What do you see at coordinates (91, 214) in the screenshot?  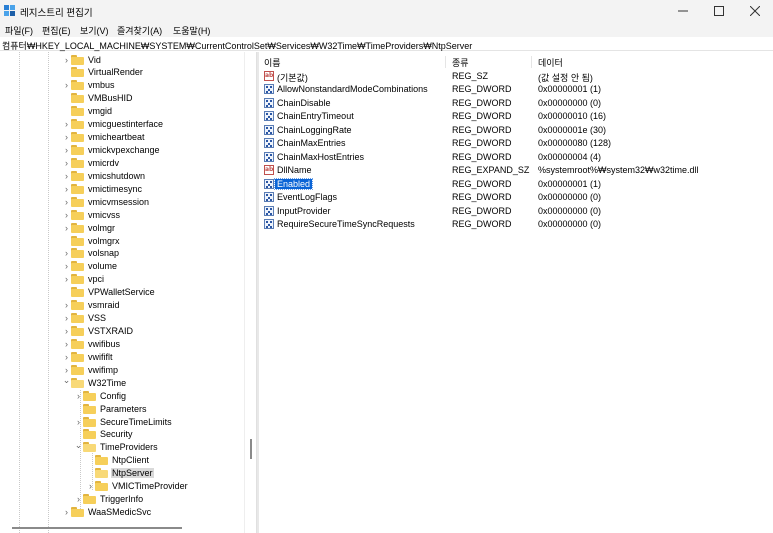 I see `tree-item: › vmicvss` at bounding box center [91, 214].